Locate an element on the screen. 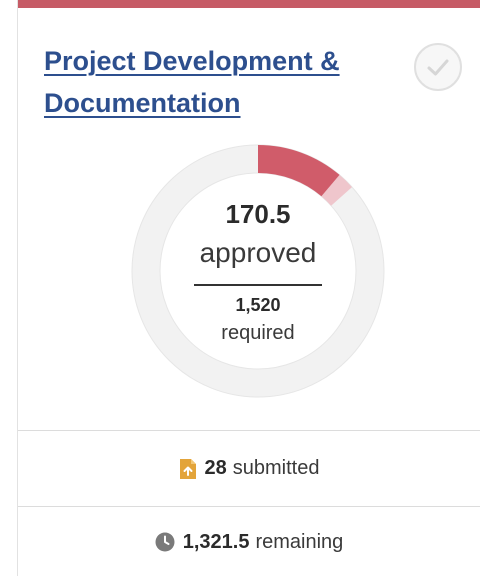 Image resolution: width=480 pixels, height=577 pixels. card-title-link: Project Development & Documentation is located at coordinates (214, 82).